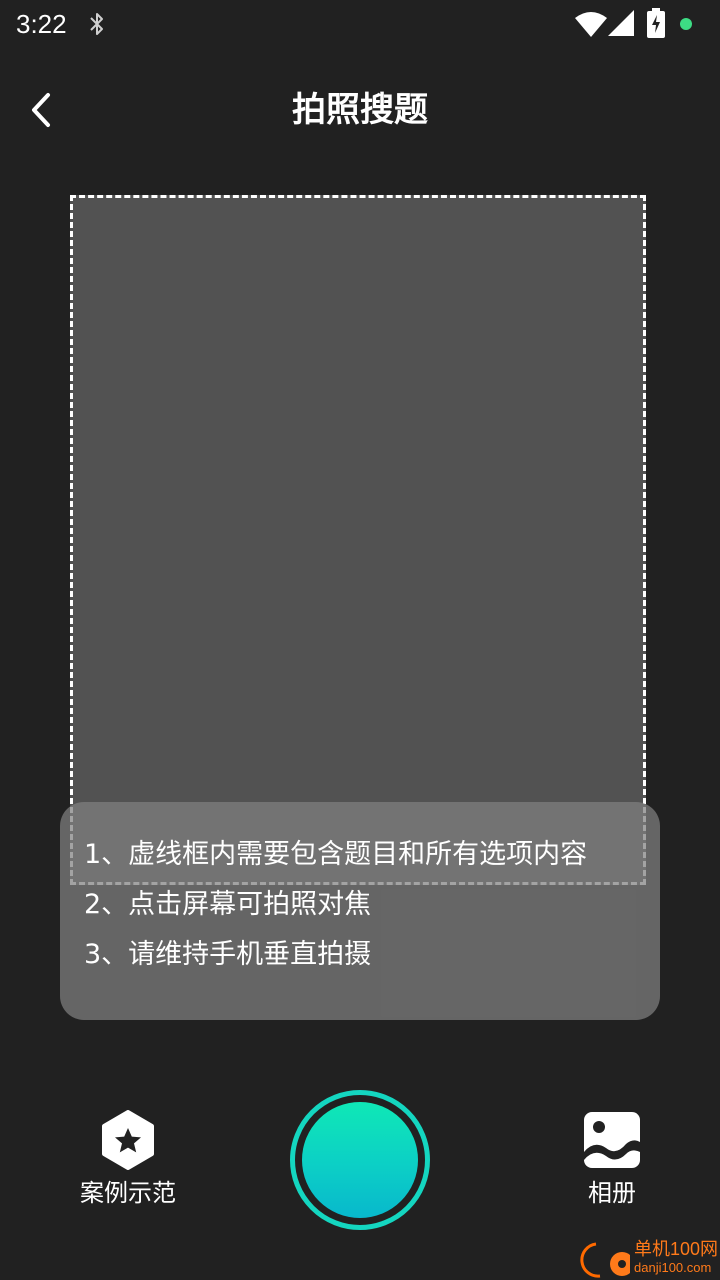  Describe the element at coordinates (360, 24) in the screenshot. I see `status-bar: 3:22` at that location.